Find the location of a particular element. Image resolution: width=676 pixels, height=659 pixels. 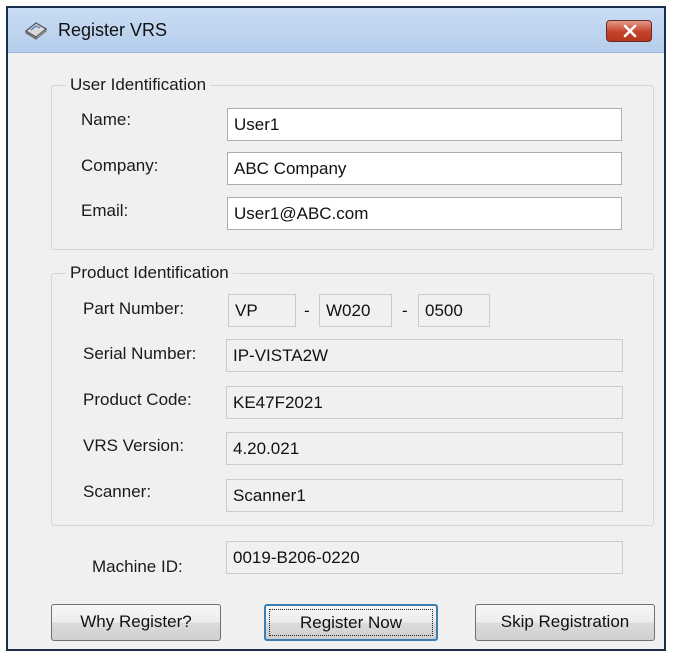

part-number-segment-2: W020 is located at coordinates (355, 310).